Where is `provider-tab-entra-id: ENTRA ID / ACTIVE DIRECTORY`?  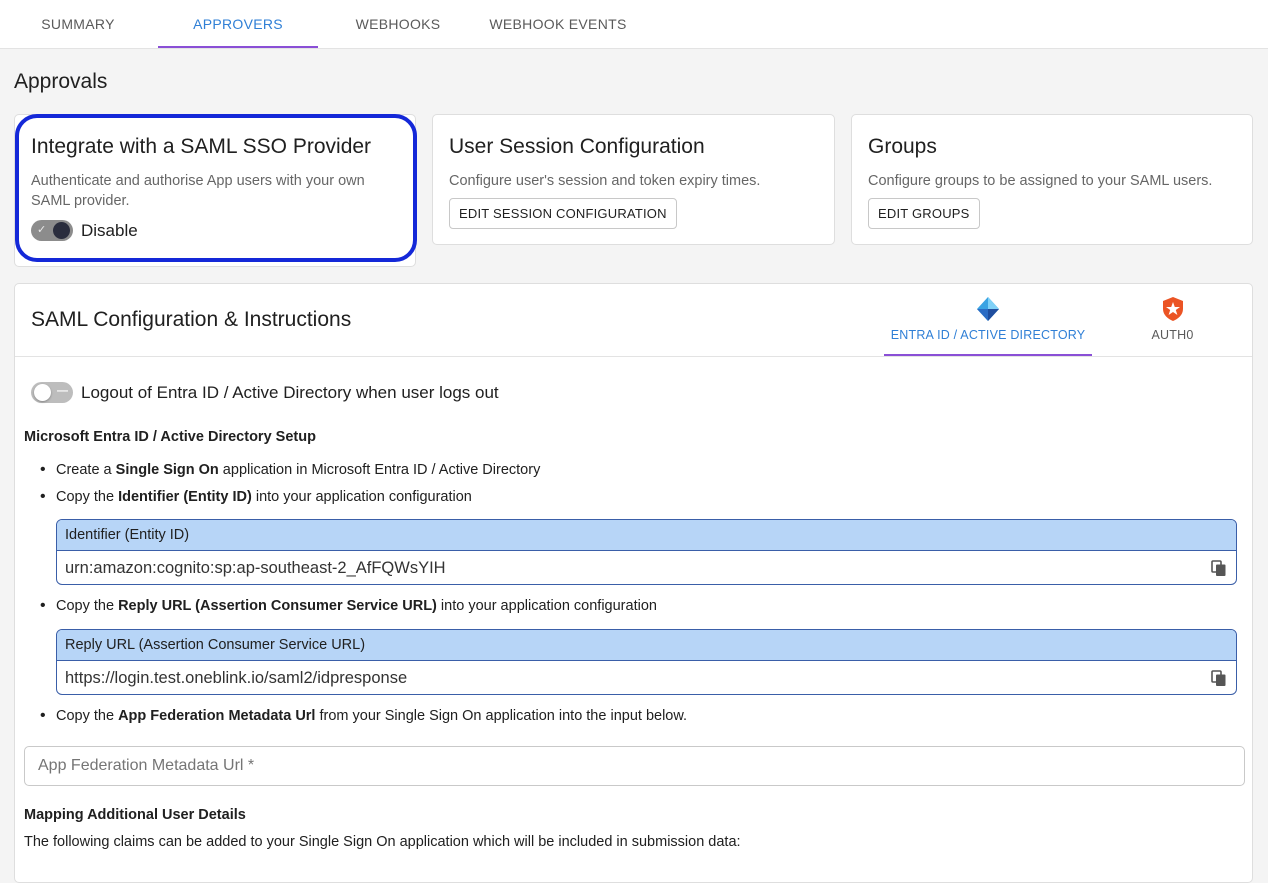 provider-tab-entra-id: ENTRA ID / ACTIVE DIRECTORY is located at coordinates (988, 320).